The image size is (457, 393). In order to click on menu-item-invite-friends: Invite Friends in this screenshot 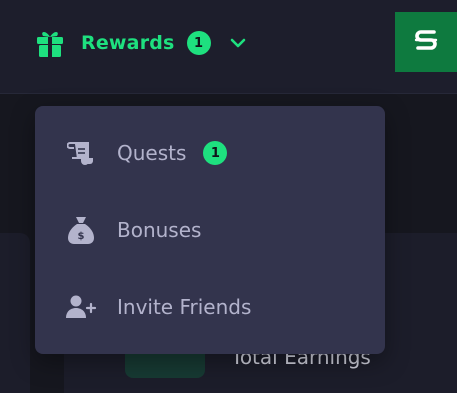, I will do `click(158, 307)`.